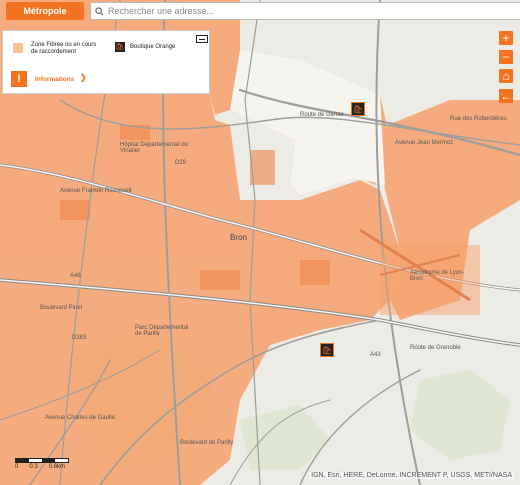 The image size is (520, 485). Describe the element at coordinates (375, 355) in the screenshot. I see `label-a43: A43` at that location.